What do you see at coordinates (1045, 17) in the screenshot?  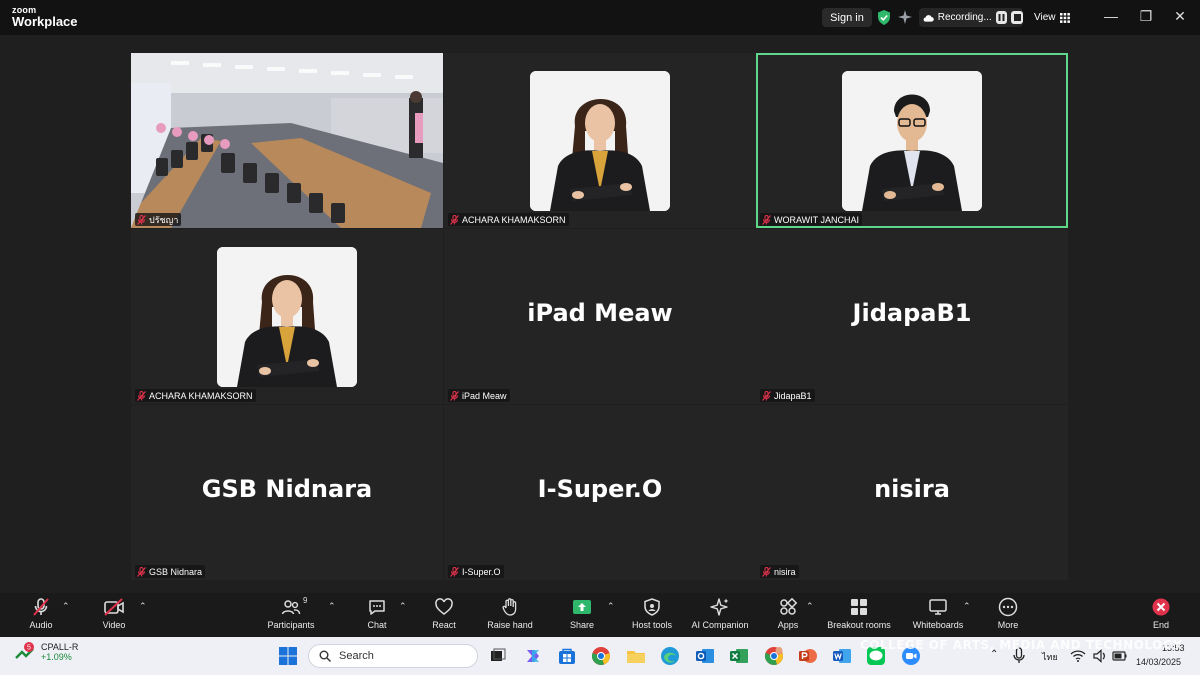 I see `view-label: View` at bounding box center [1045, 17].